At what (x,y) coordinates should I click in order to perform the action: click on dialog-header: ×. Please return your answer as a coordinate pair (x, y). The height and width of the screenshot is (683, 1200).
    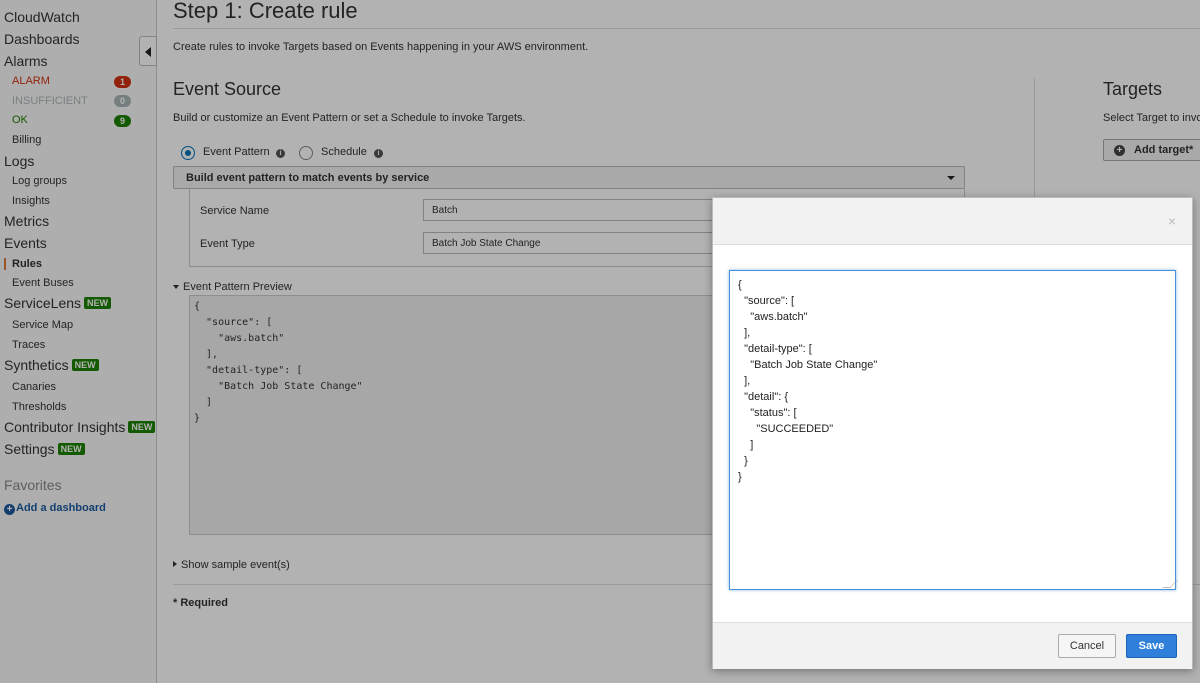
    Looking at the image, I should click on (952, 221).